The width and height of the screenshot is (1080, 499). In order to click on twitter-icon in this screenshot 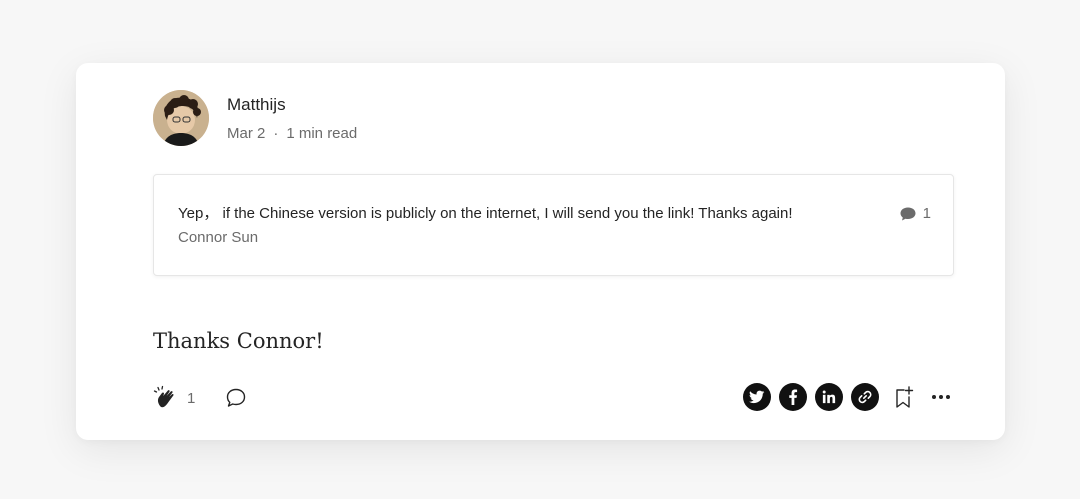, I will do `click(757, 397)`.